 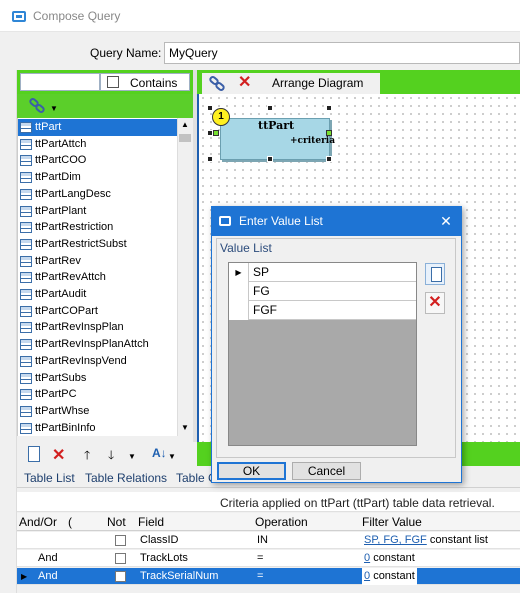 I want to click on arrange-diagram-label: Arrange Diagram, so click(x=318, y=83).